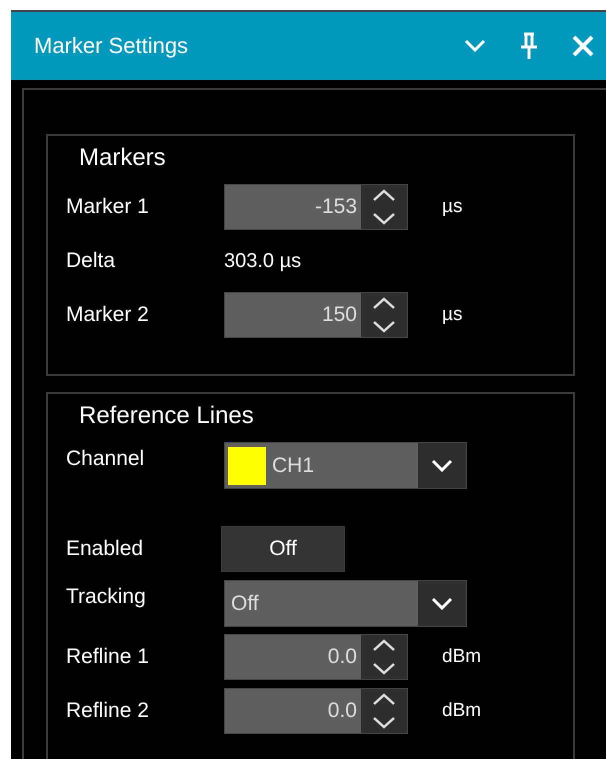 The width and height of the screenshot is (606, 759). I want to click on delta-value: 303.0 µs, so click(263, 261).